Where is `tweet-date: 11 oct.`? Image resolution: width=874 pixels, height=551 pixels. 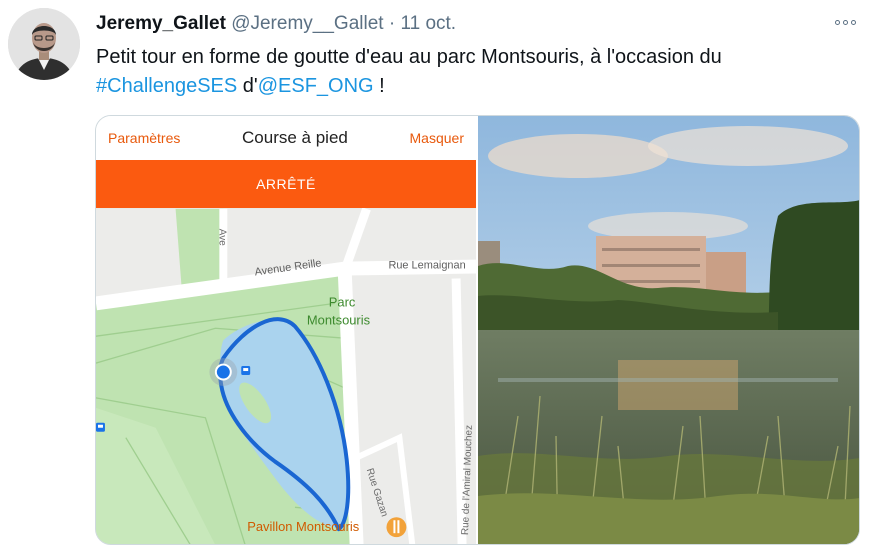
tweet-date: 11 oct. is located at coordinates (428, 23).